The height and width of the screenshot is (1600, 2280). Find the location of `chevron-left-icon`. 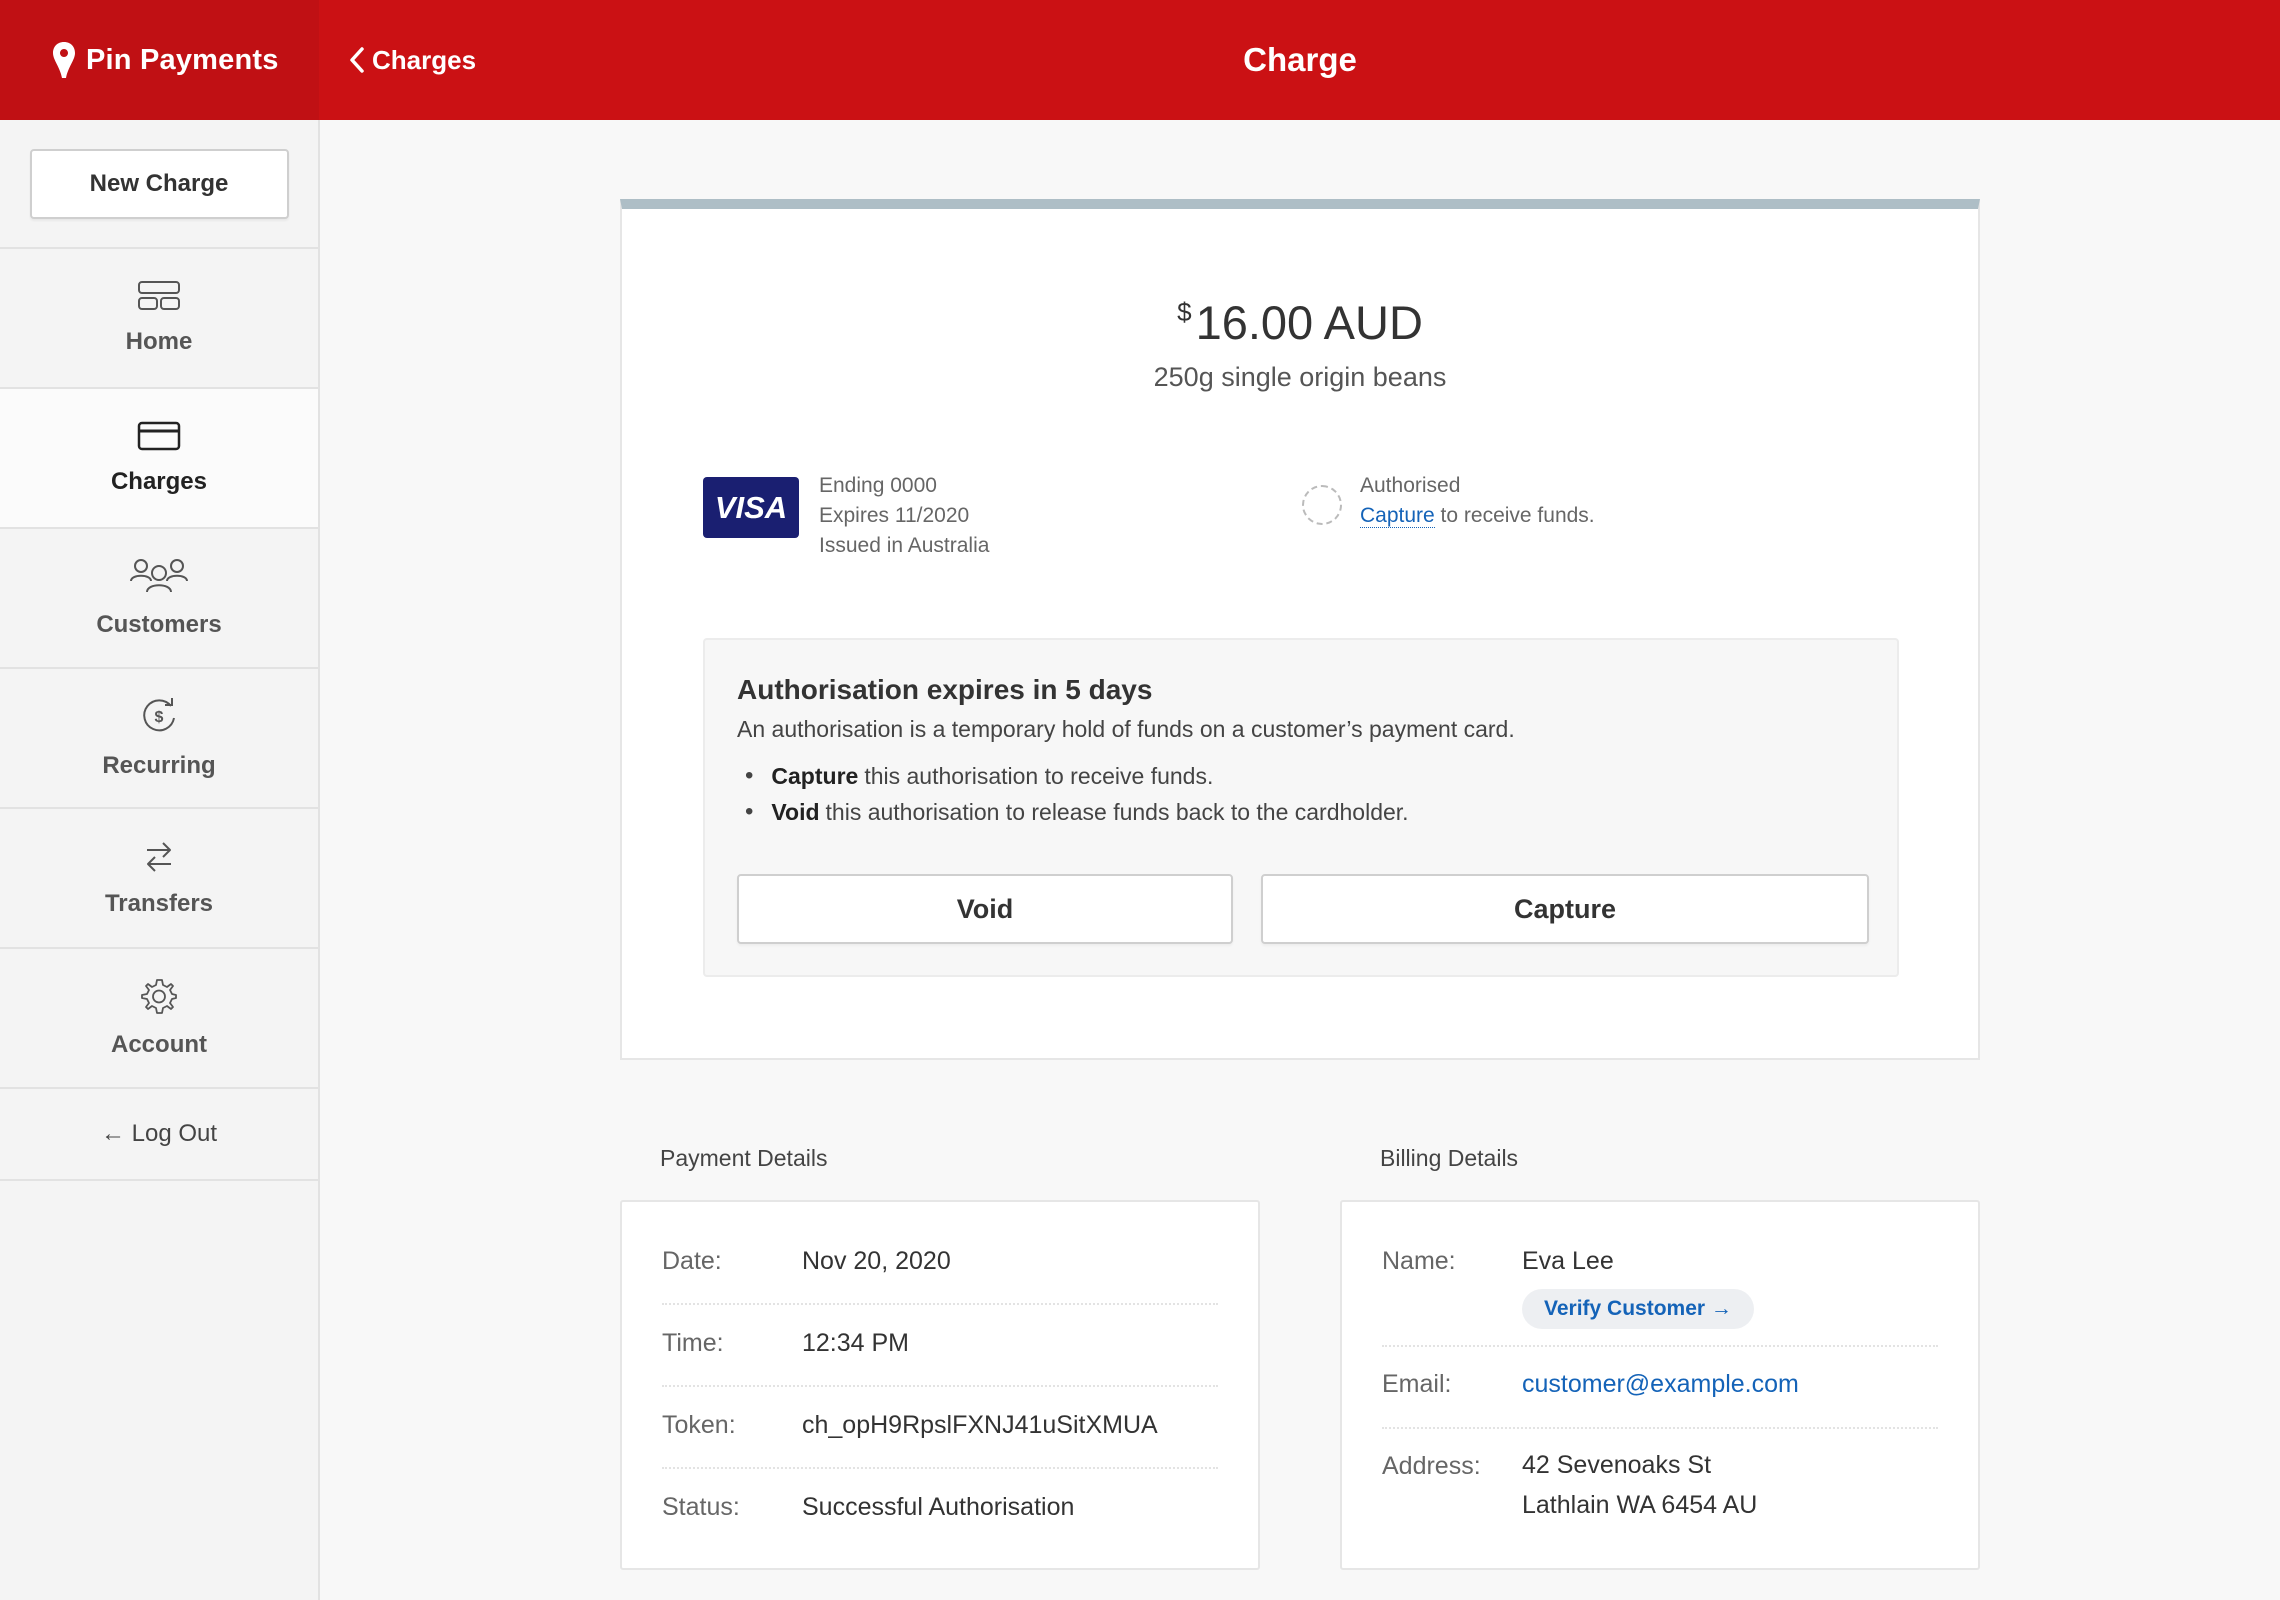

chevron-left-icon is located at coordinates (357, 60).